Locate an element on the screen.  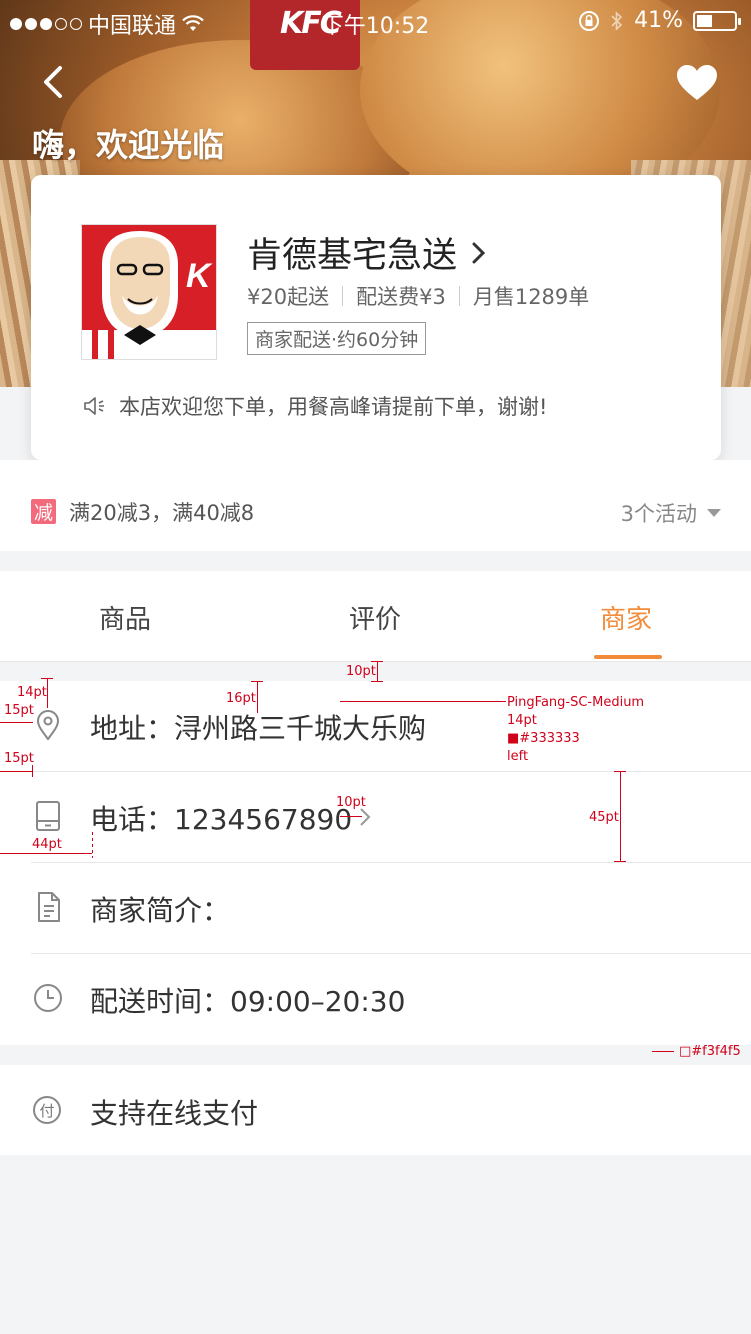
annotation-text-left: 44pt is located at coordinates (47, 844).